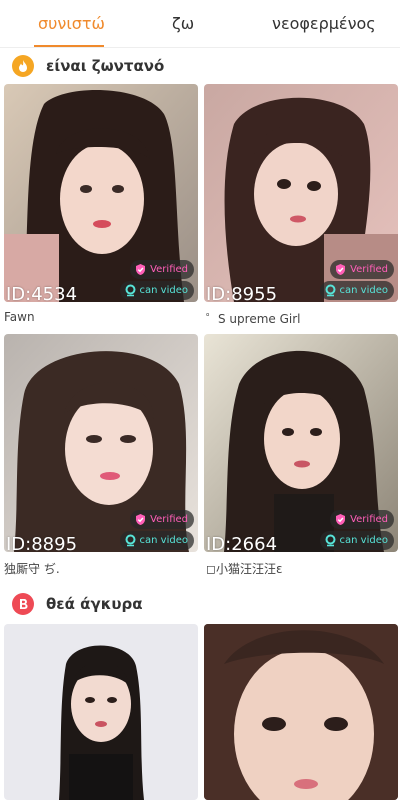 Image resolution: width=400 pixels, height=800 pixels. Describe the element at coordinates (253, 319) in the screenshot. I see `streamer-name: ゜S upreme Girl` at that location.